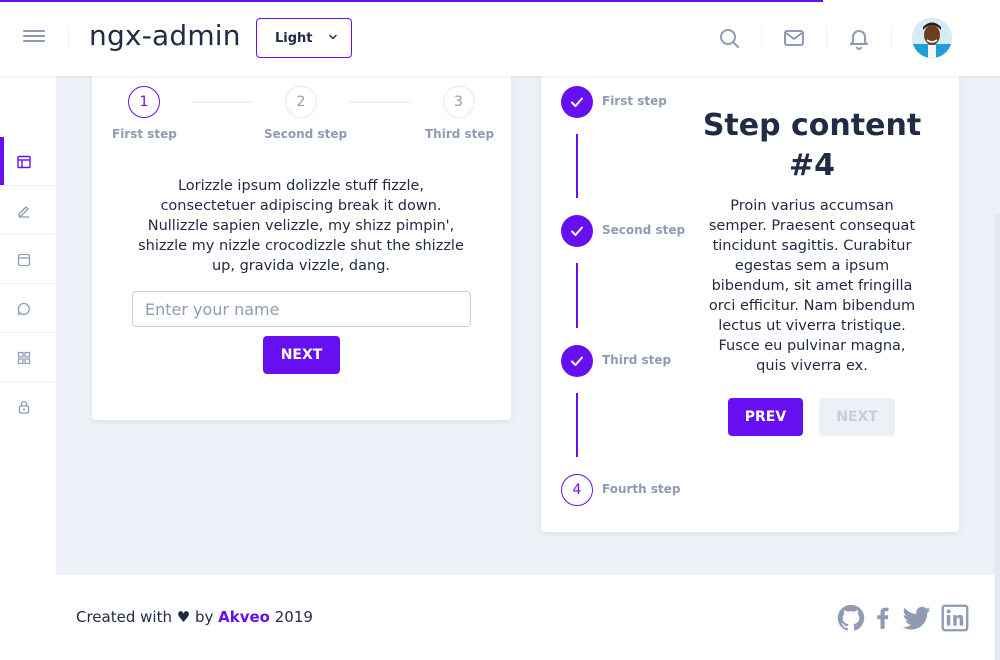  What do you see at coordinates (293, 617) in the screenshot?
I see `footer-year: 2019` at bounding box center [293, 617].